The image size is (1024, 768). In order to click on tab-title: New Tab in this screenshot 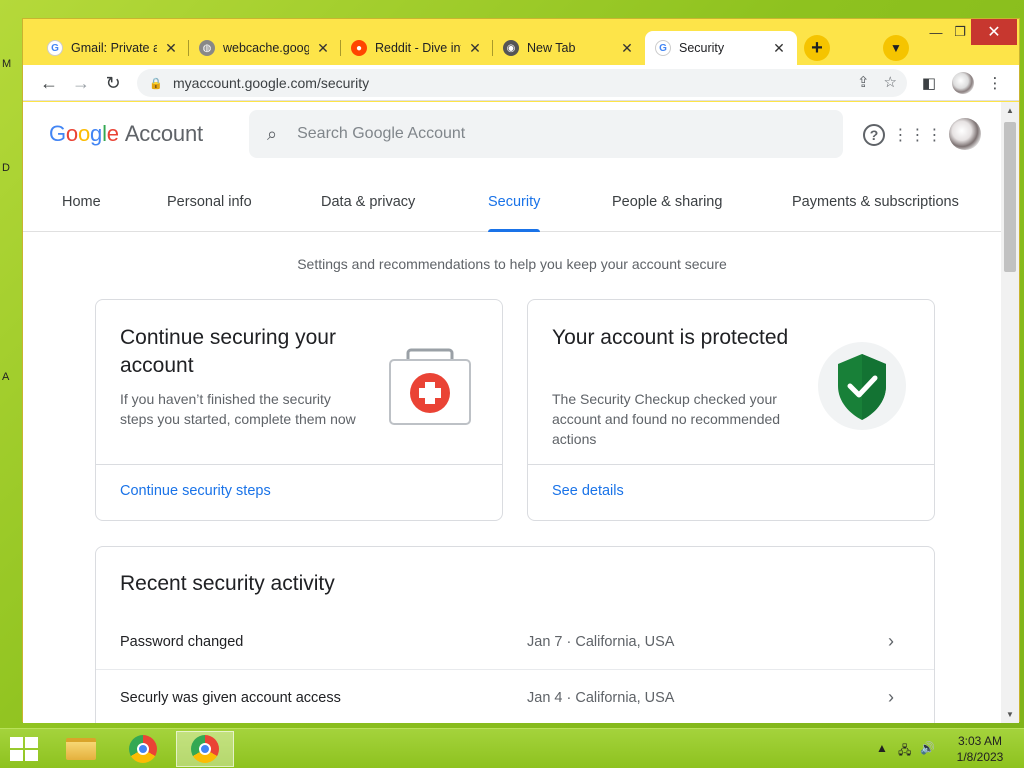, I will do `click(551, 48)`.